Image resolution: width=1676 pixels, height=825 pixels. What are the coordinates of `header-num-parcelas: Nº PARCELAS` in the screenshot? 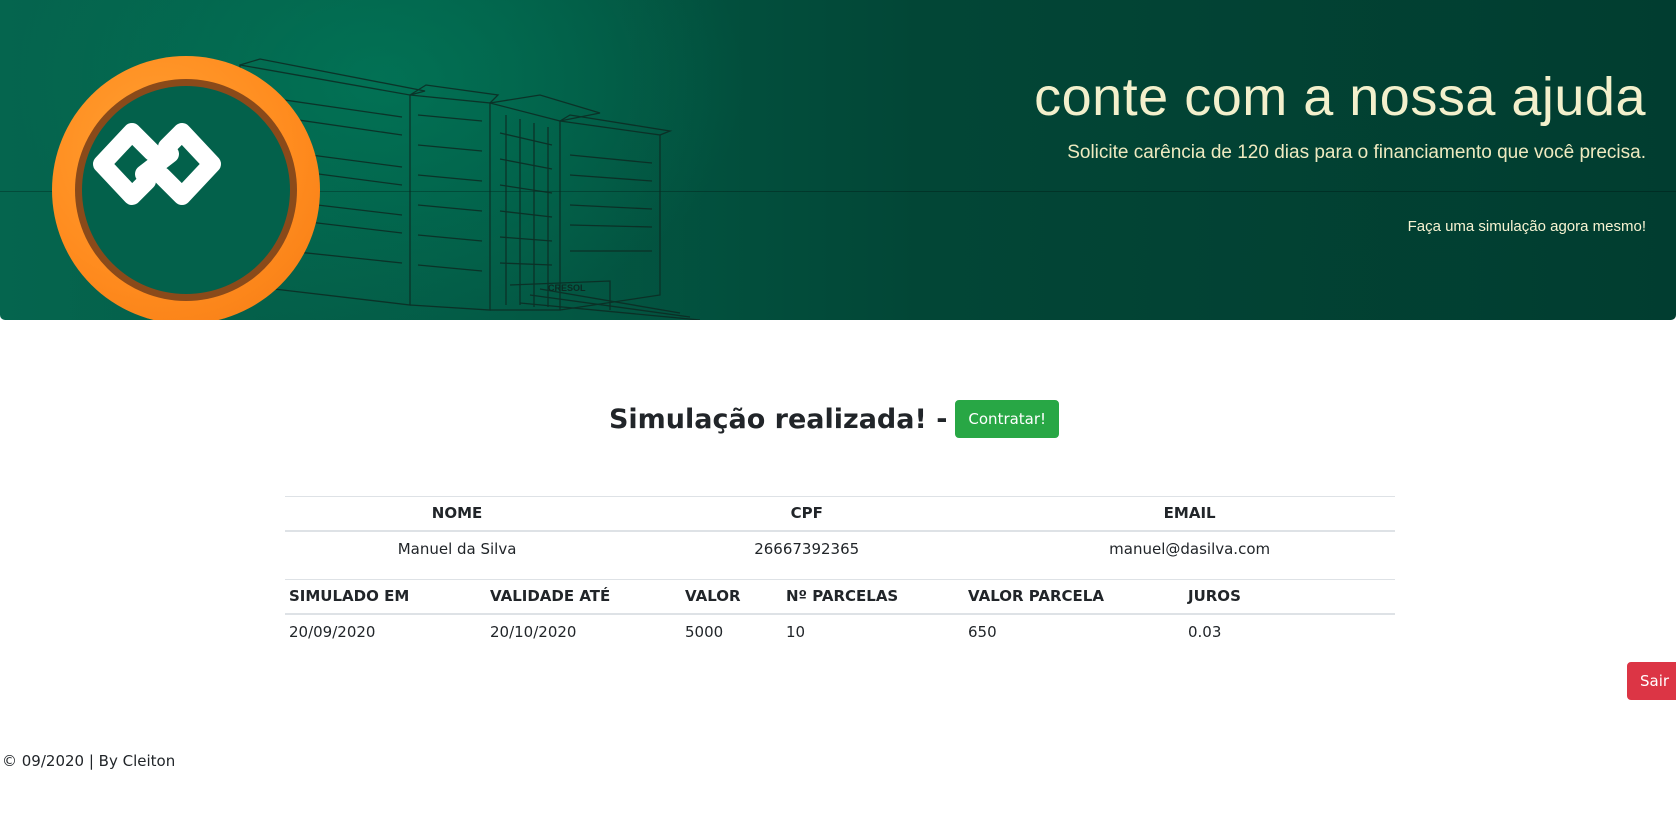 It's located at (873, 597).